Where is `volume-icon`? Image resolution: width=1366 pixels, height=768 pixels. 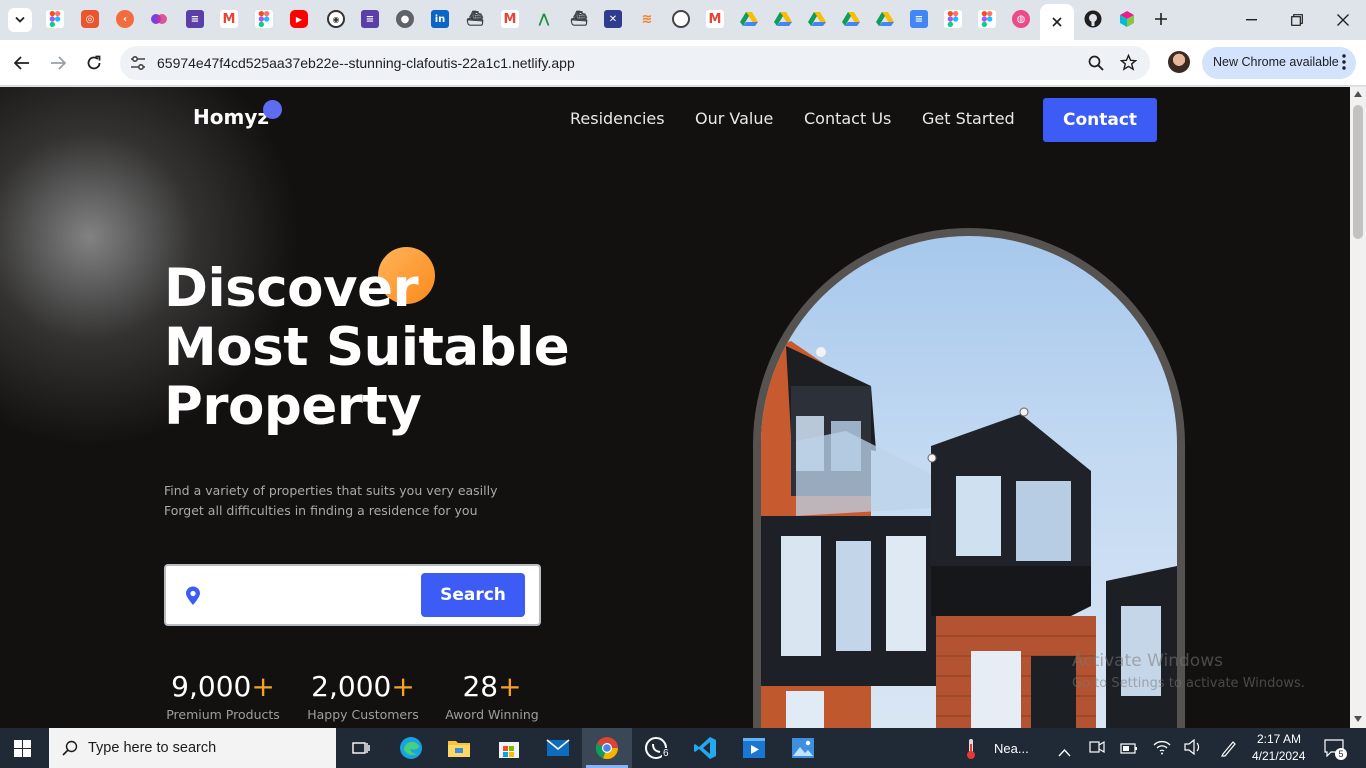
volume-icon is located at coordinates (1193, 748).